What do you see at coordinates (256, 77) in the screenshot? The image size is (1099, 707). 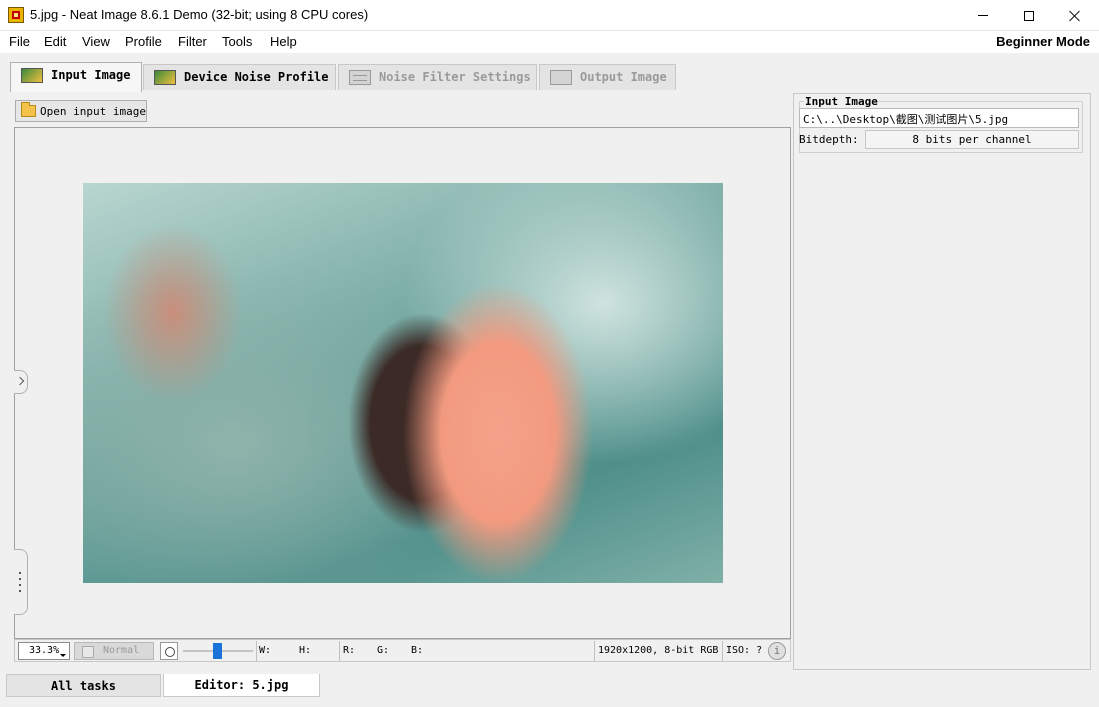 I see `tab-label: Device Noise Profile` at bounding box center [256, 77].